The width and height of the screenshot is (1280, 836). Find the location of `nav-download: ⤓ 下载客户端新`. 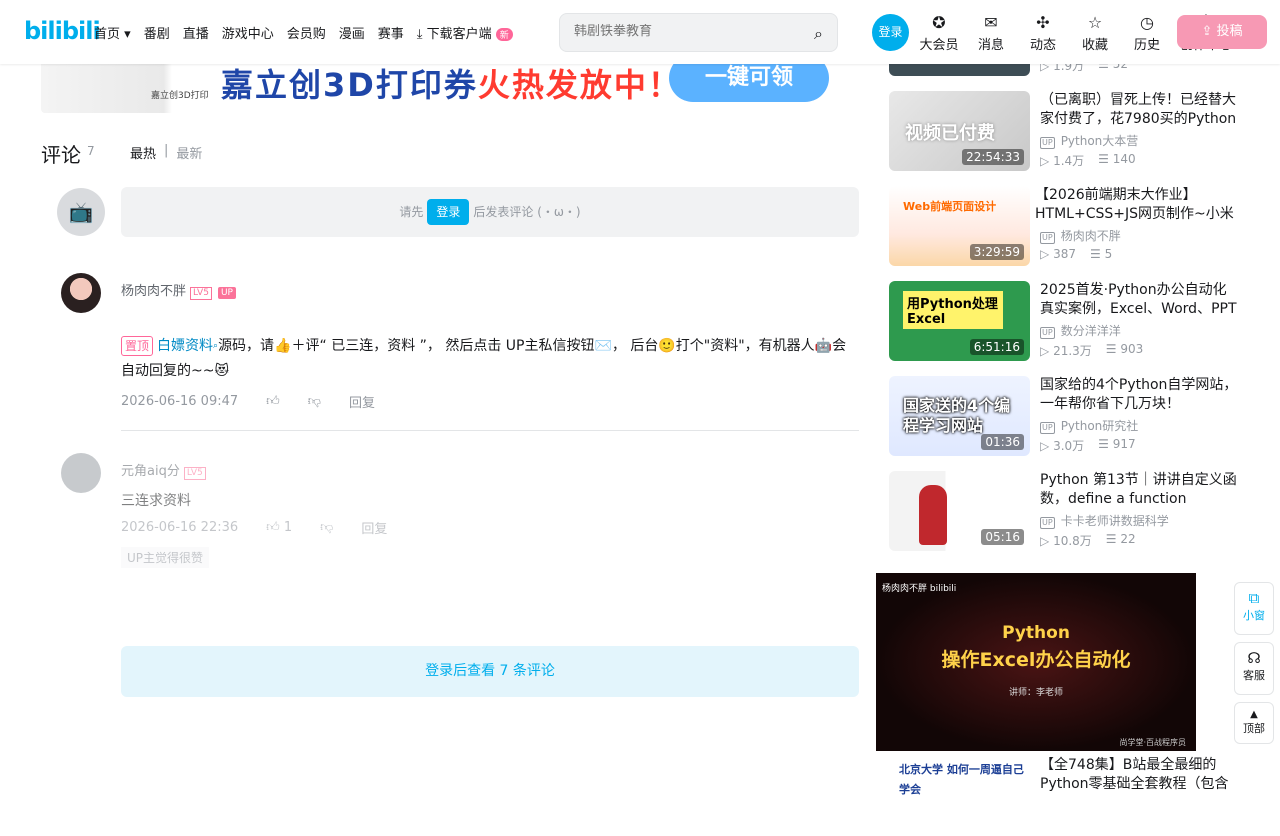

nav-download: ⤓ 下载客户端新 is located at coordinates (465, 32).